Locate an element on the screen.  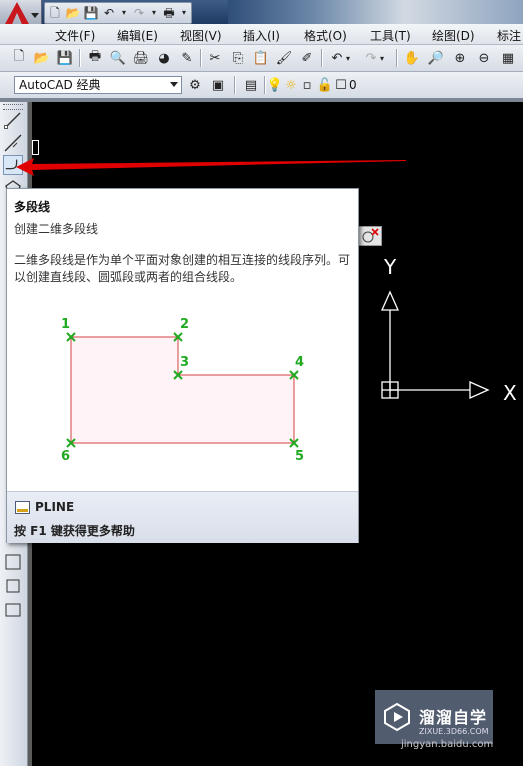
floating-toolbar-widget is located at coordinates (370, 236).